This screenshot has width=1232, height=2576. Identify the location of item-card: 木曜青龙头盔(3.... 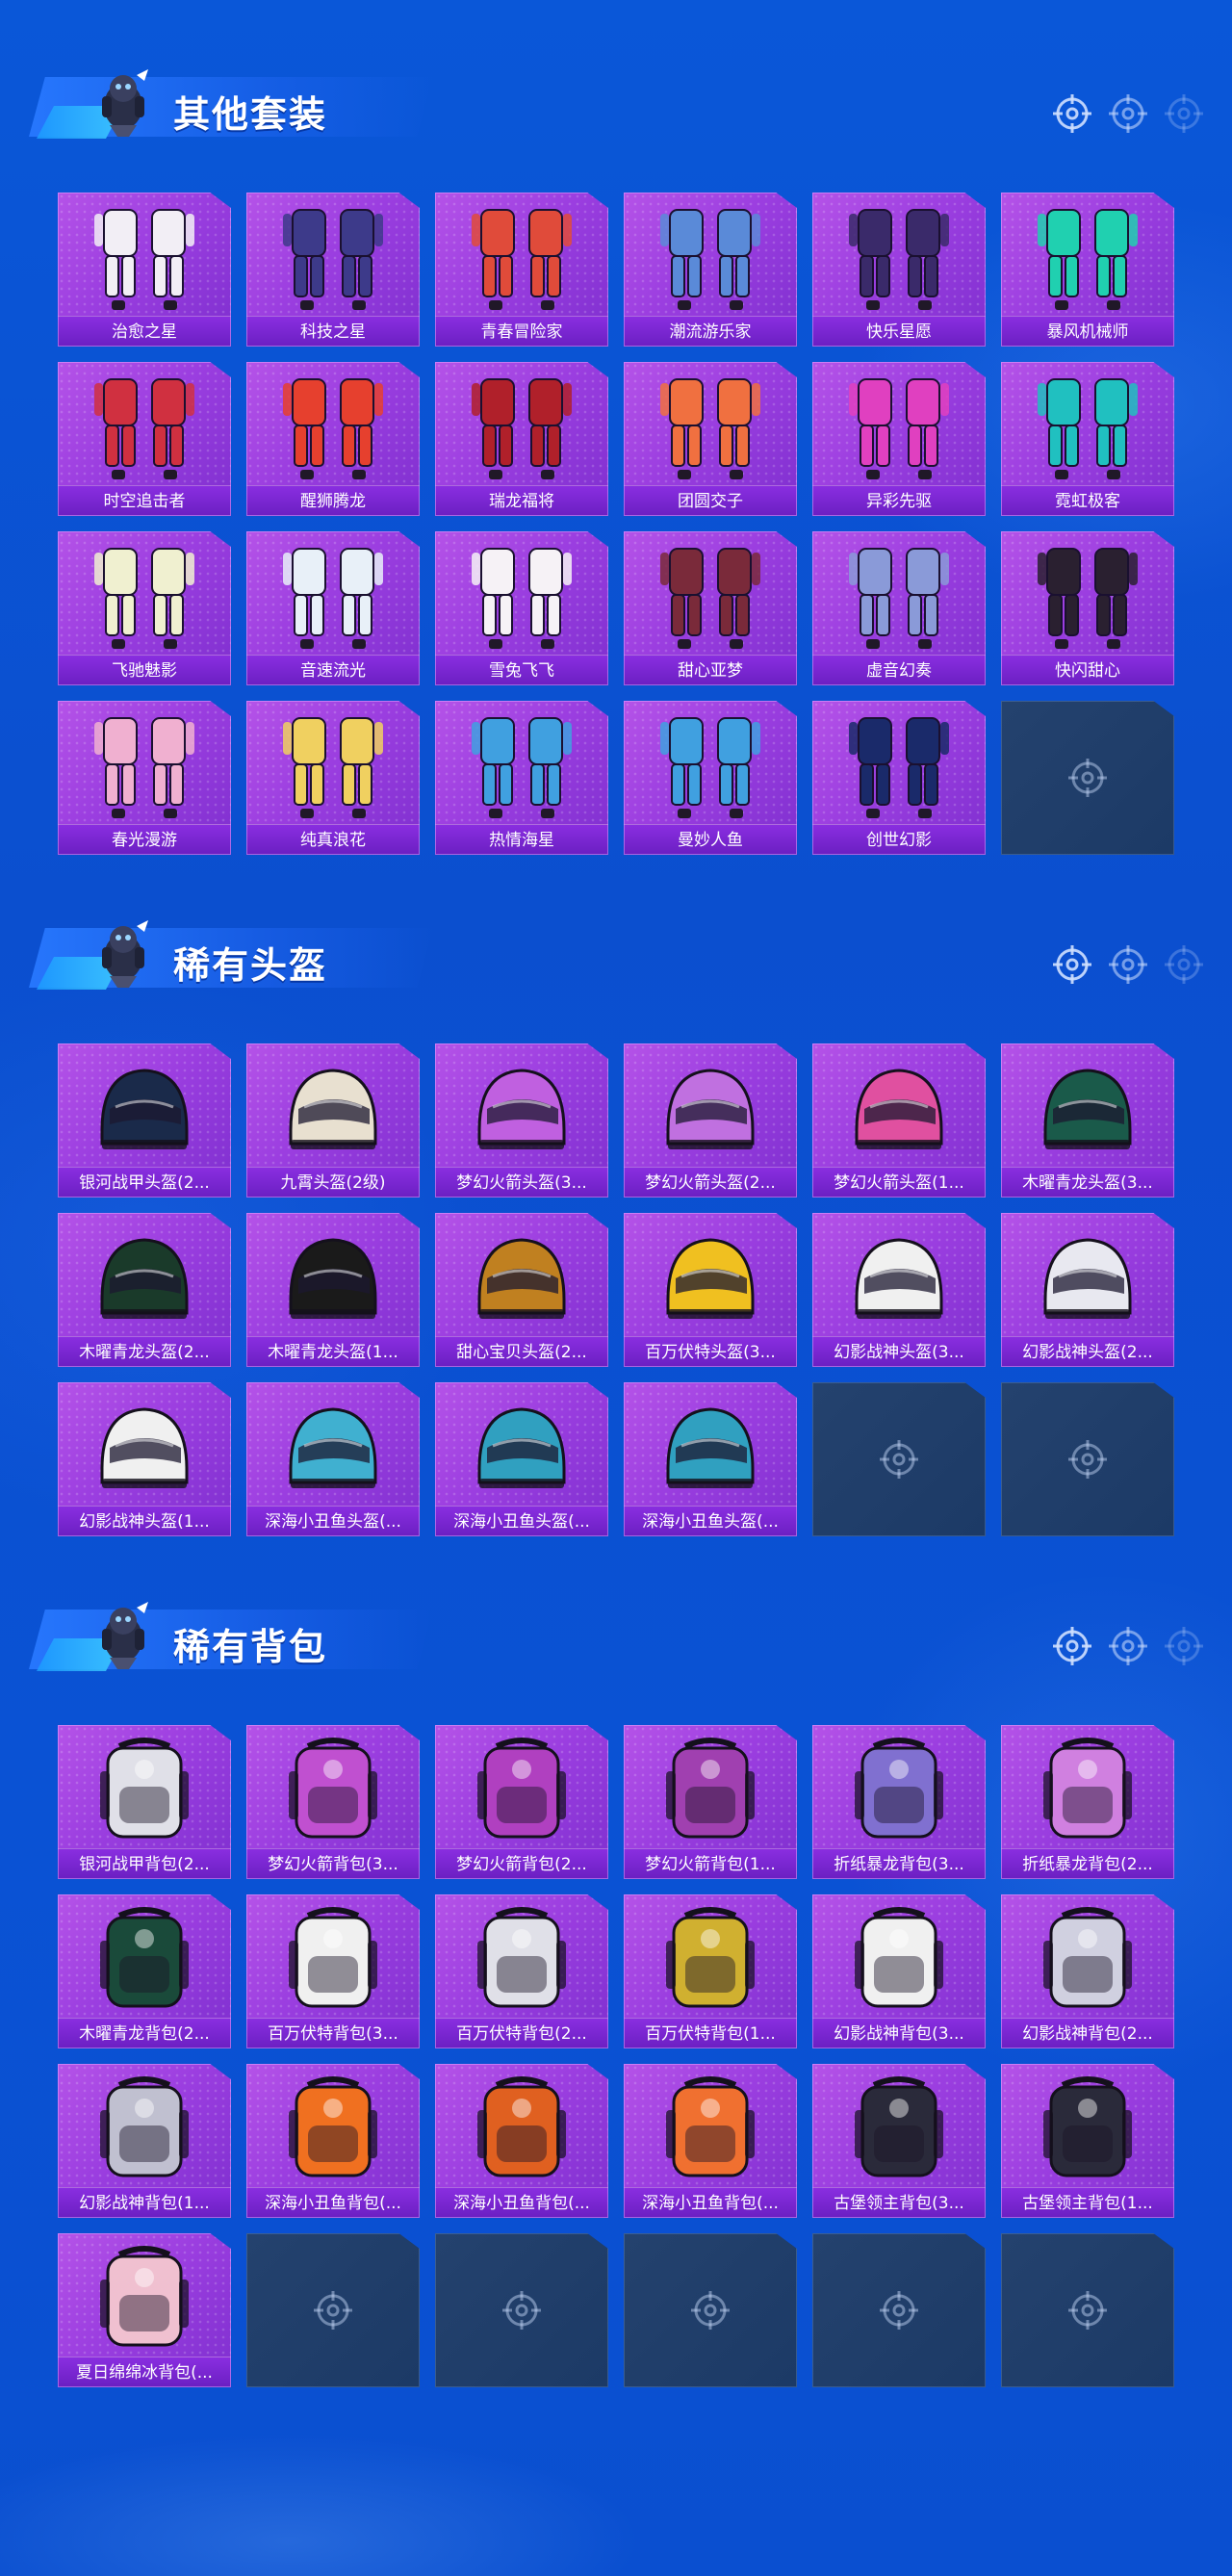
(1087, 1120).